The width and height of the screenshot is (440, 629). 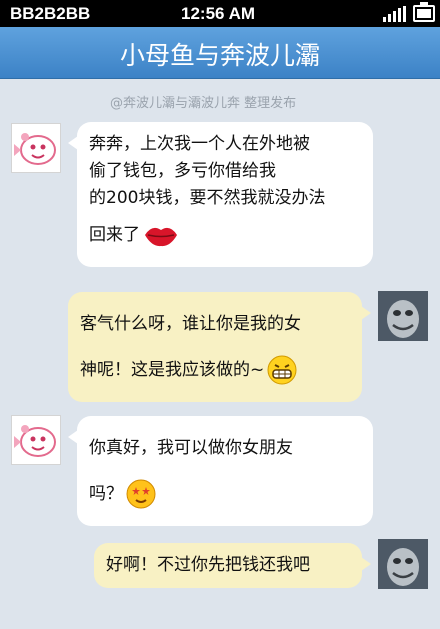 I want to click on watermark-text: @奔波儿灞与灞波儿奔 整理发布, so click(x=203, y=103).